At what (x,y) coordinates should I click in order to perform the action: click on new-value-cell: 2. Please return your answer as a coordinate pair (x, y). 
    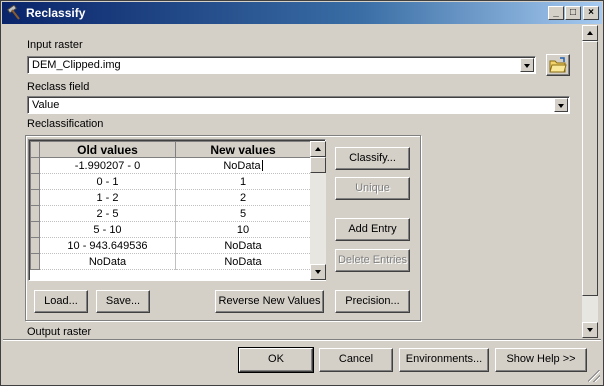
    Looking at the image, I should click on (243, 197).